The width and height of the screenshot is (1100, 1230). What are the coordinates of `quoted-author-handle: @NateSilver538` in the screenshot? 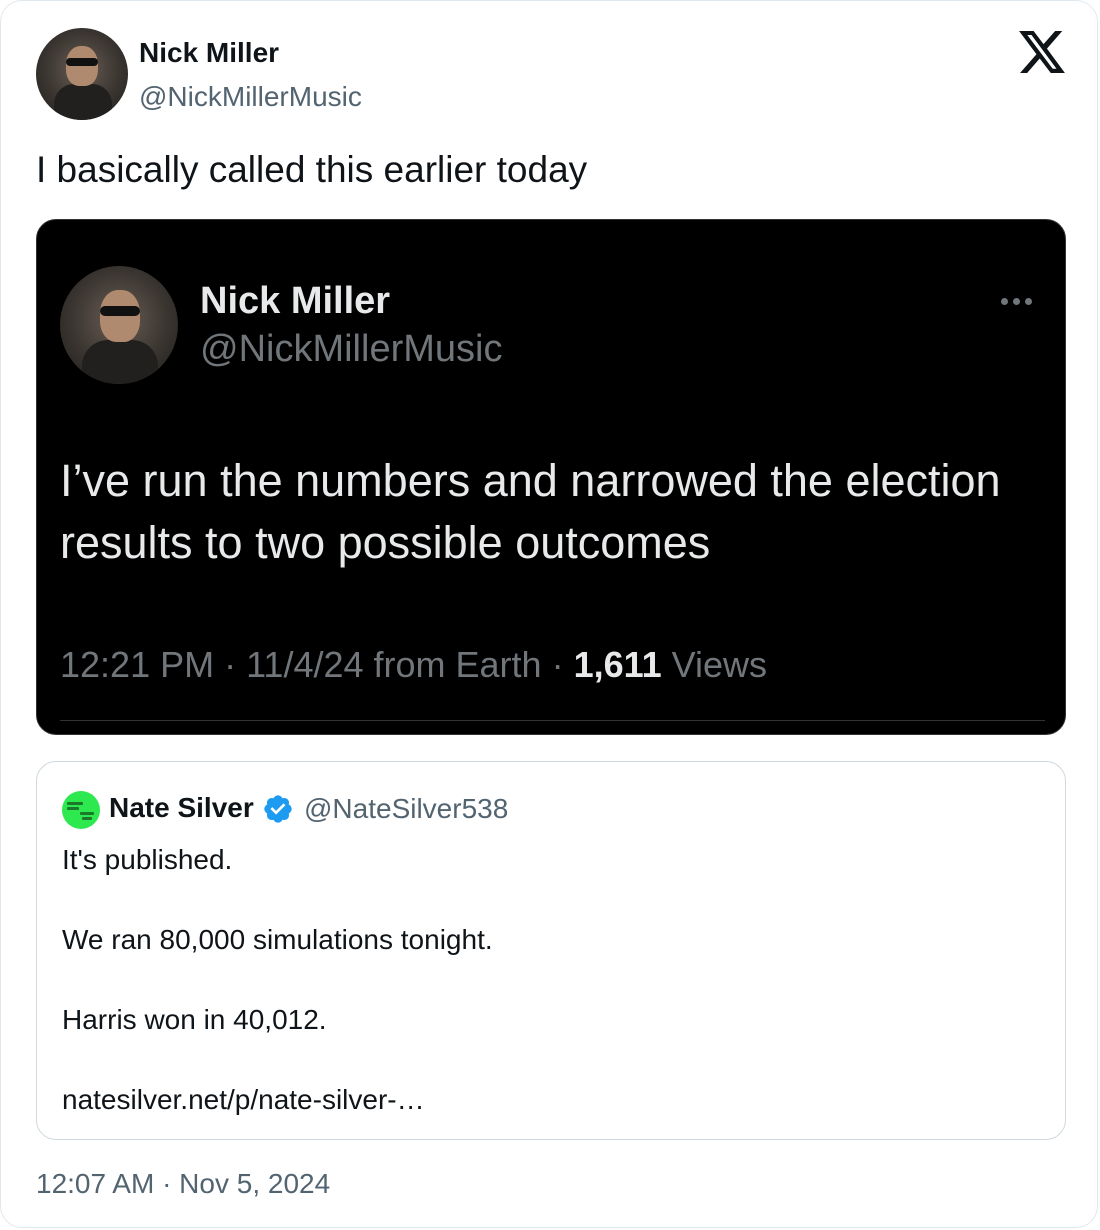 It's located at (406, 809).